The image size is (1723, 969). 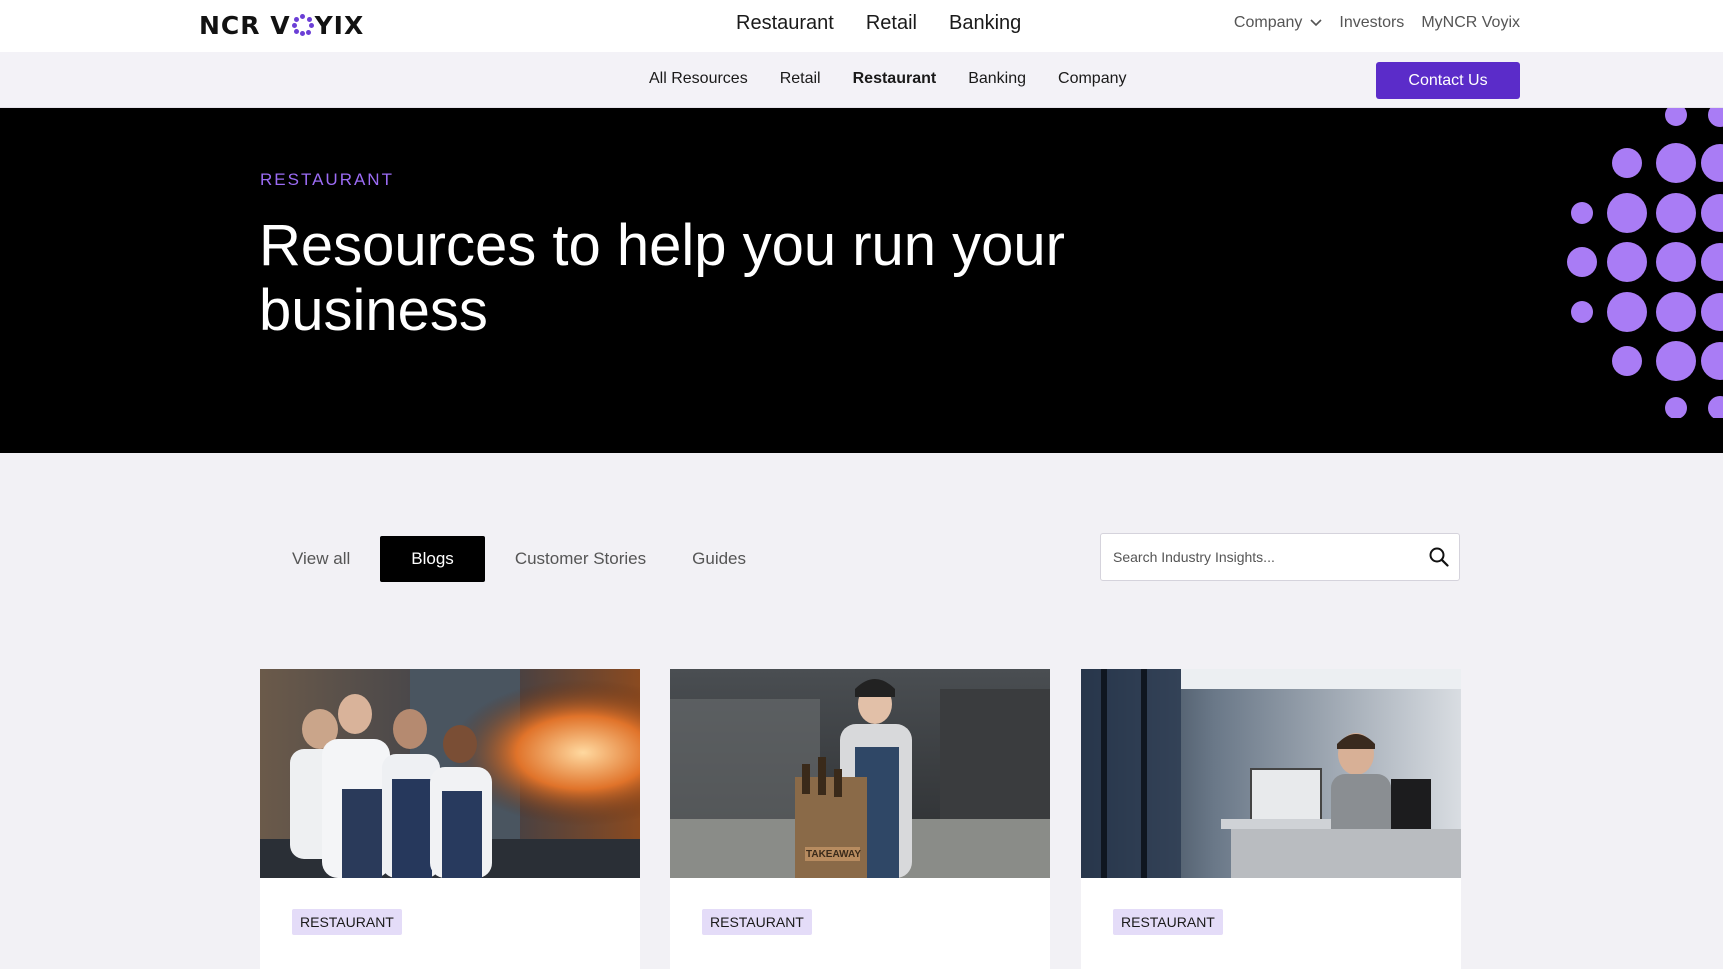 What do you see at coordinates (1470, 23) in the screenshot?
I see `myncr-voyix-link: MyNCR Voyix` at bounding box center [1470, 23].